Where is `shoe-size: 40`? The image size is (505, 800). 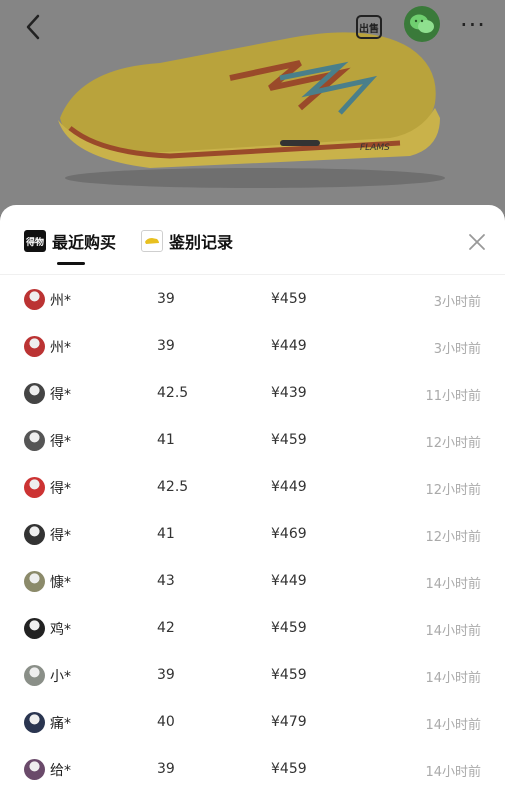 shoe-size: 40 is located at coordinates (166, 722).